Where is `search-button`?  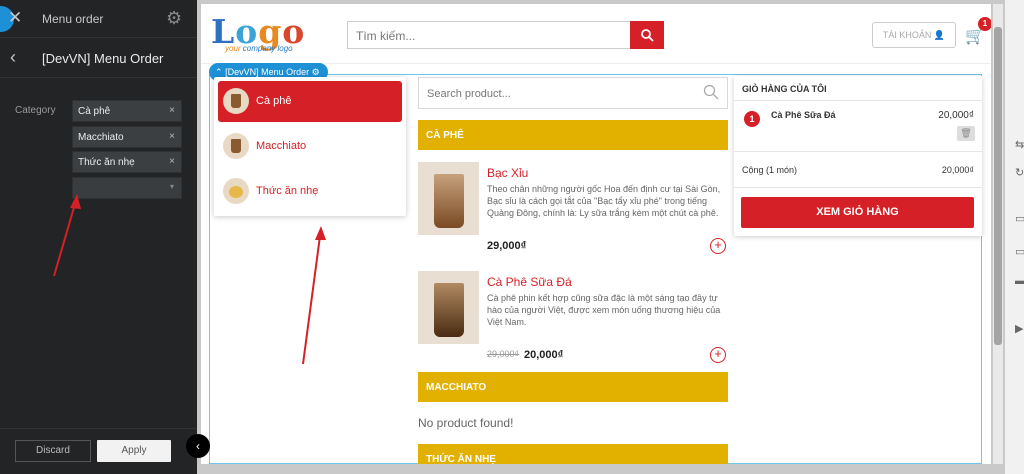
search-button is located at coordinates (647, 35).